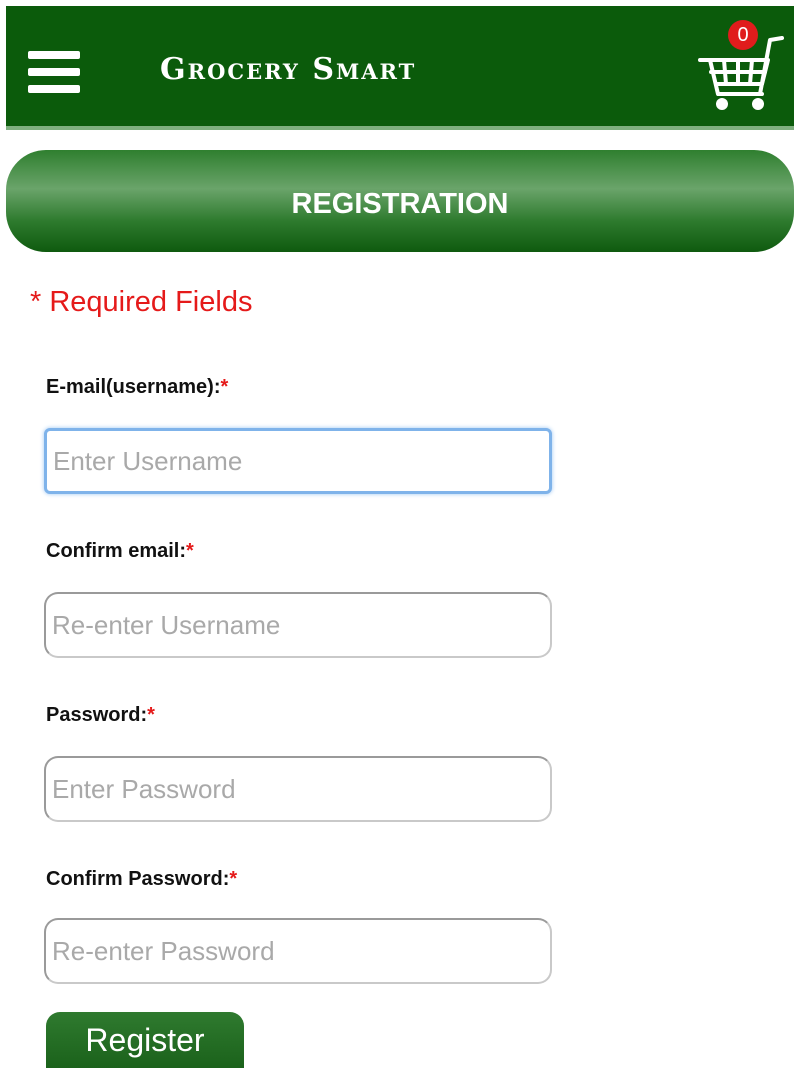 Image resolution: width=794 pixels, height=1068 pixels. What do you see at coordinates (116, 551) in the screenshot?
I see `confirm-email-label-text: Confirm email:` at bounding box center [116, 551].